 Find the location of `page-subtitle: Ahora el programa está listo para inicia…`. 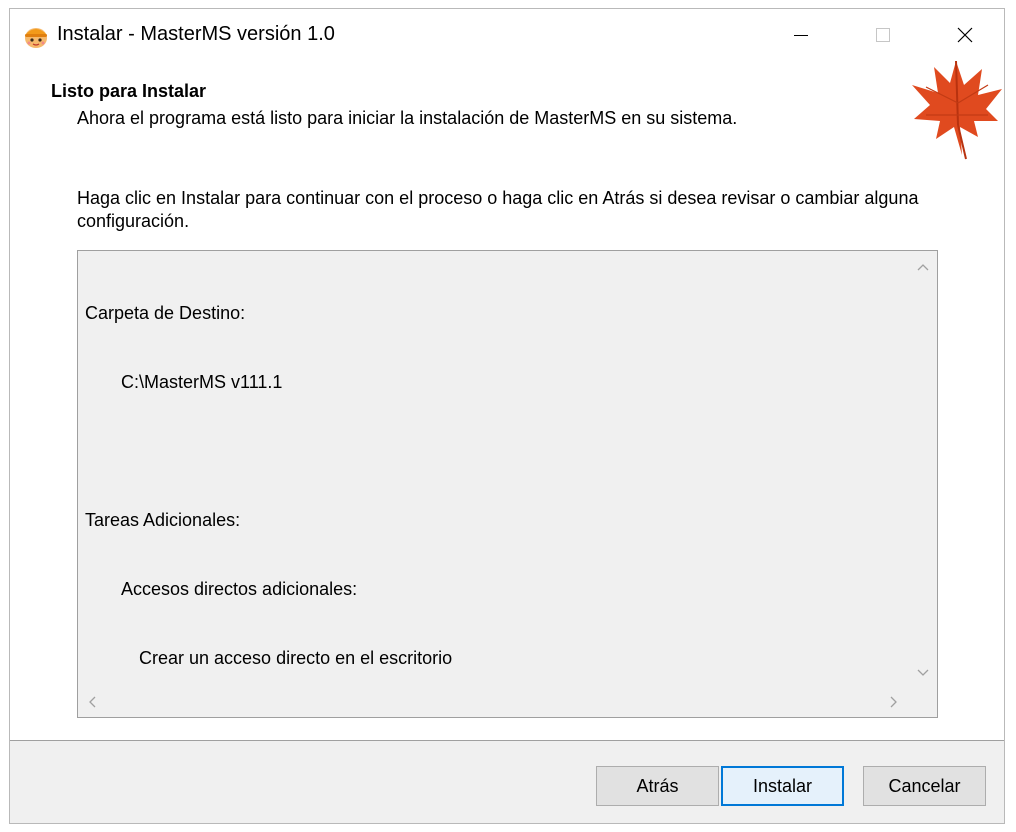

page-subtitle: Ahora el programa está listo para inicia… is located at coordinates (407, 118).